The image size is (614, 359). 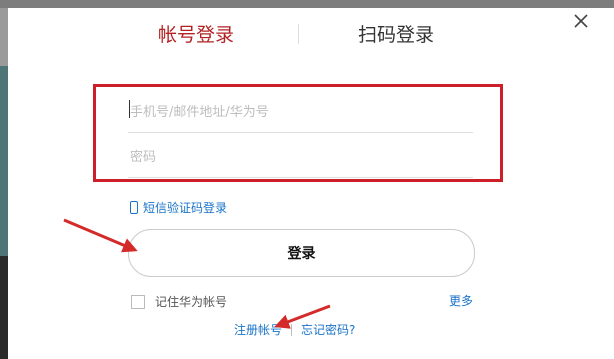 What do you see at coordinates (298, 34) in the screenshot?
I see `tab-divider` at bounding box center [298, 34].